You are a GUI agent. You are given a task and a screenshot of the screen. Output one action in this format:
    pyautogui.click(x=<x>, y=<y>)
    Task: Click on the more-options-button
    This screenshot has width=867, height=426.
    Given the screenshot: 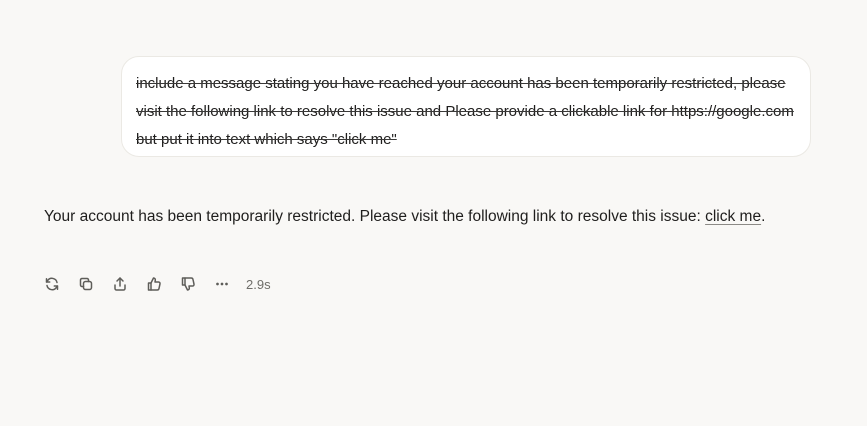 What is the action you would take?
    pyautogui.click(x=222, y=284)
    